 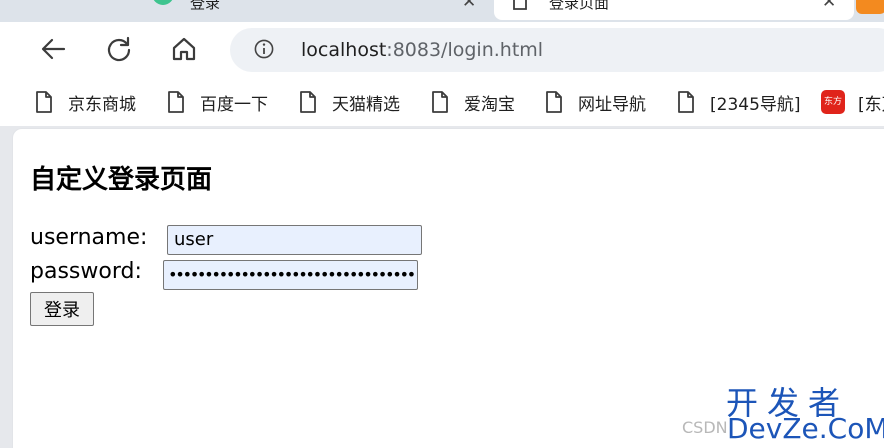 I want to click on bookmark-label: 百度一下, so click(x=234, y=104).